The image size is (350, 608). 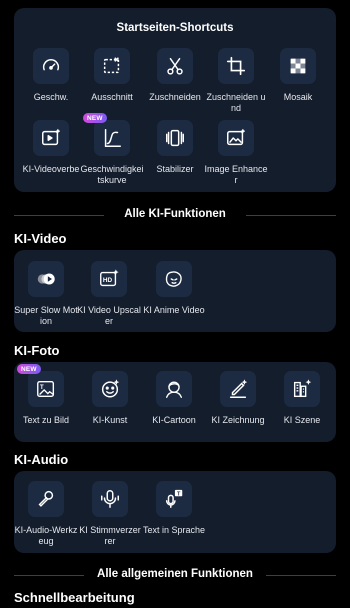 What do you see at coordinates (236, 102) in the screenshot?
I see `tool-label: Zuschneiden und` at bounding box center [236, 102].